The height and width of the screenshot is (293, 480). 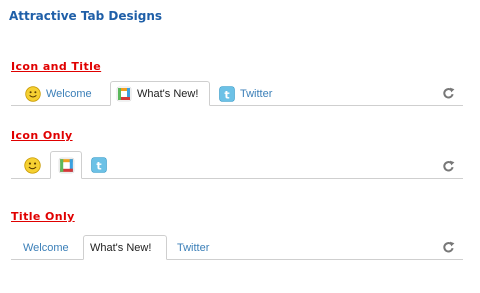 I want to click on page-title: Attractive Tab Designs, so click(x=86, y=16).